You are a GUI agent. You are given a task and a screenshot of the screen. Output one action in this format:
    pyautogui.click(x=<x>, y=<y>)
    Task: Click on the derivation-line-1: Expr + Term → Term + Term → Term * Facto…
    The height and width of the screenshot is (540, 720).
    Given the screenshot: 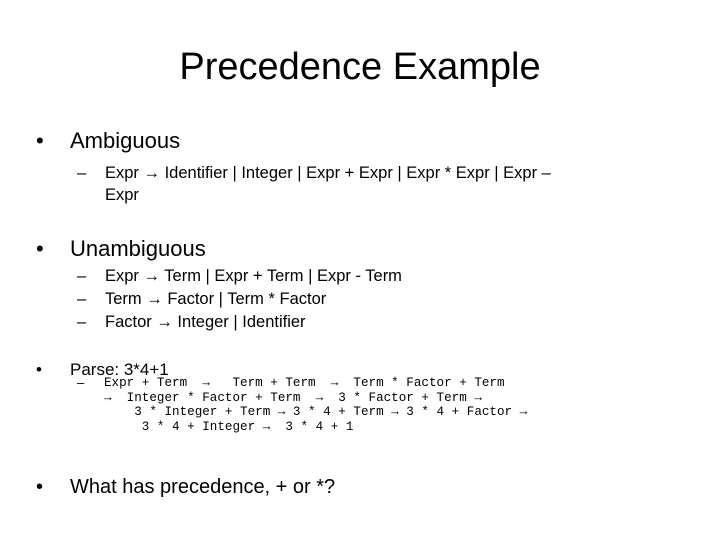 What is the action you would take?
    pyautogui.click(x=304, y=383)
    